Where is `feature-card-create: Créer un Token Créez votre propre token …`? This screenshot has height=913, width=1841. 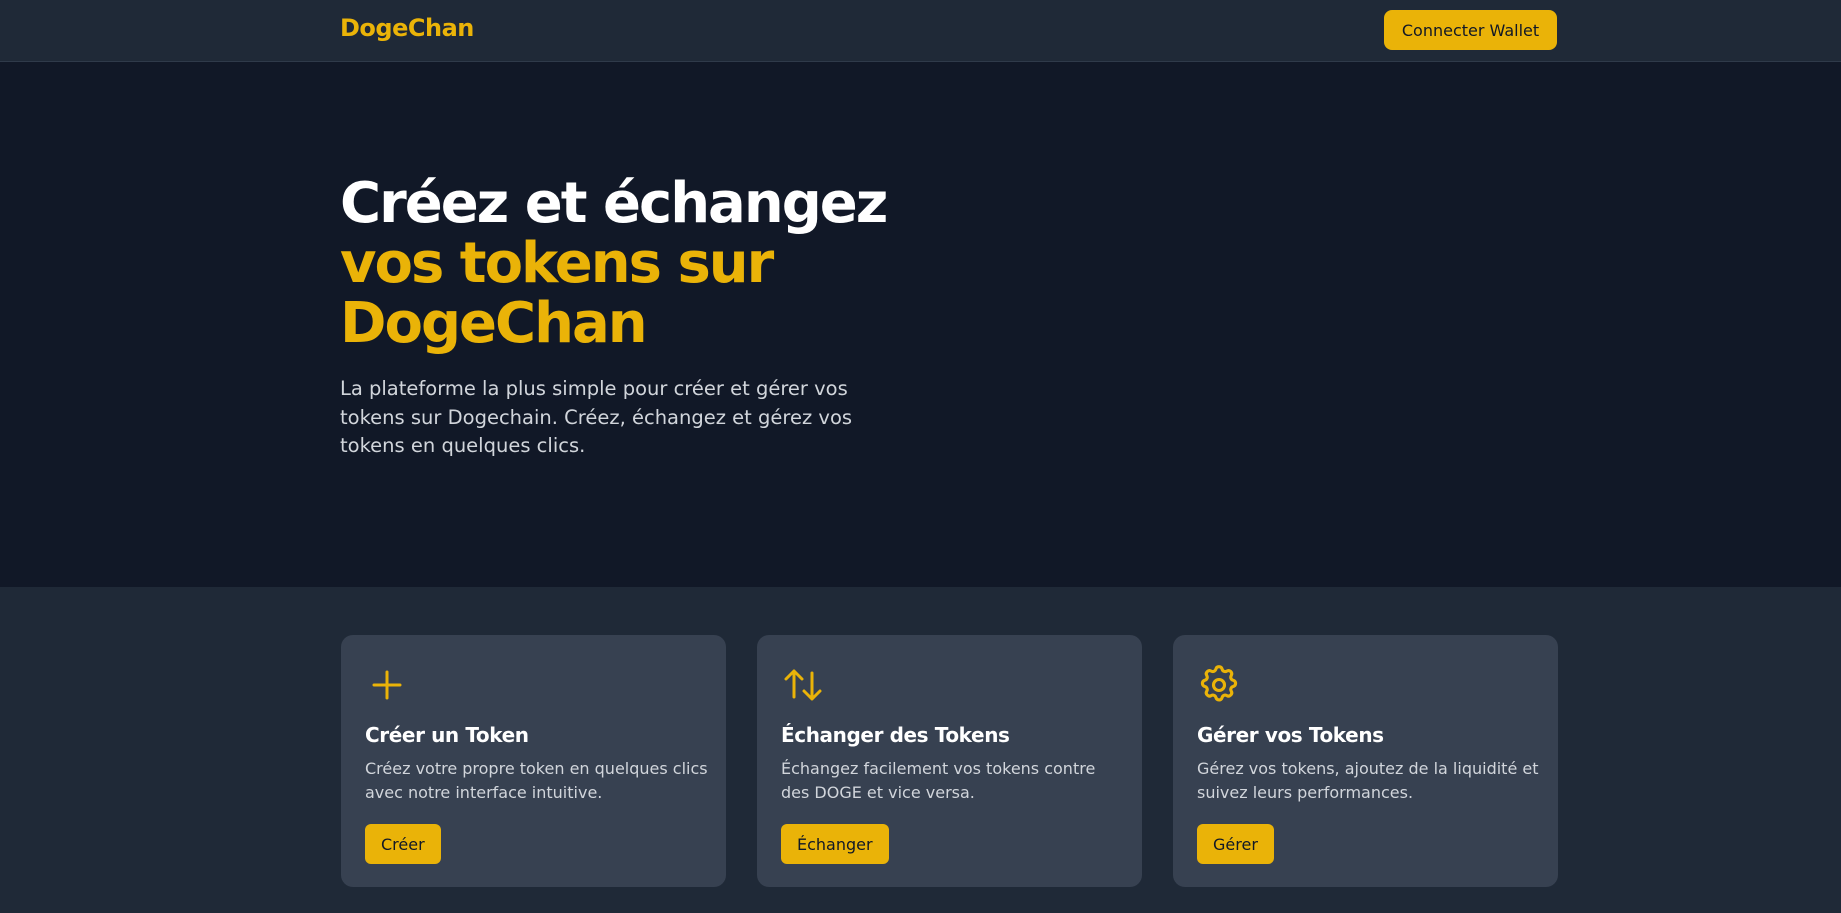 feature-card-create: Créer un Token Créez votre propre token … is located at coordinates (533, 761).